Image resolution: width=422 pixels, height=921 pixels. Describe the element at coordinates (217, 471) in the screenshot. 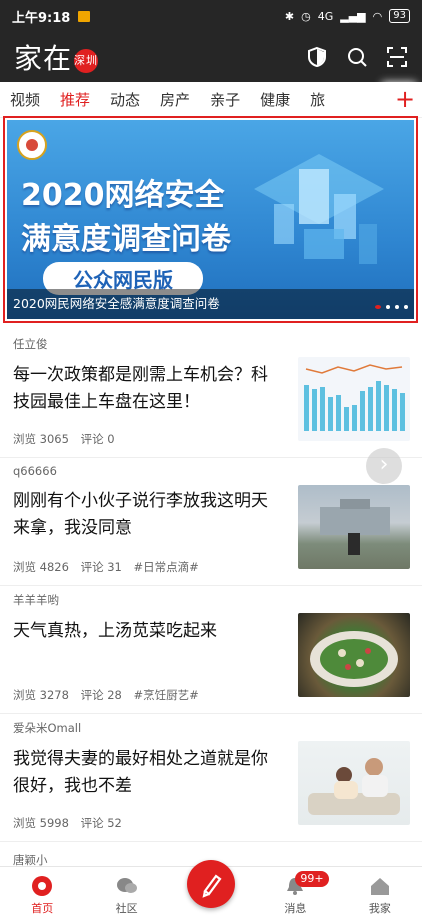

I see `item-author: q66666` at that location.